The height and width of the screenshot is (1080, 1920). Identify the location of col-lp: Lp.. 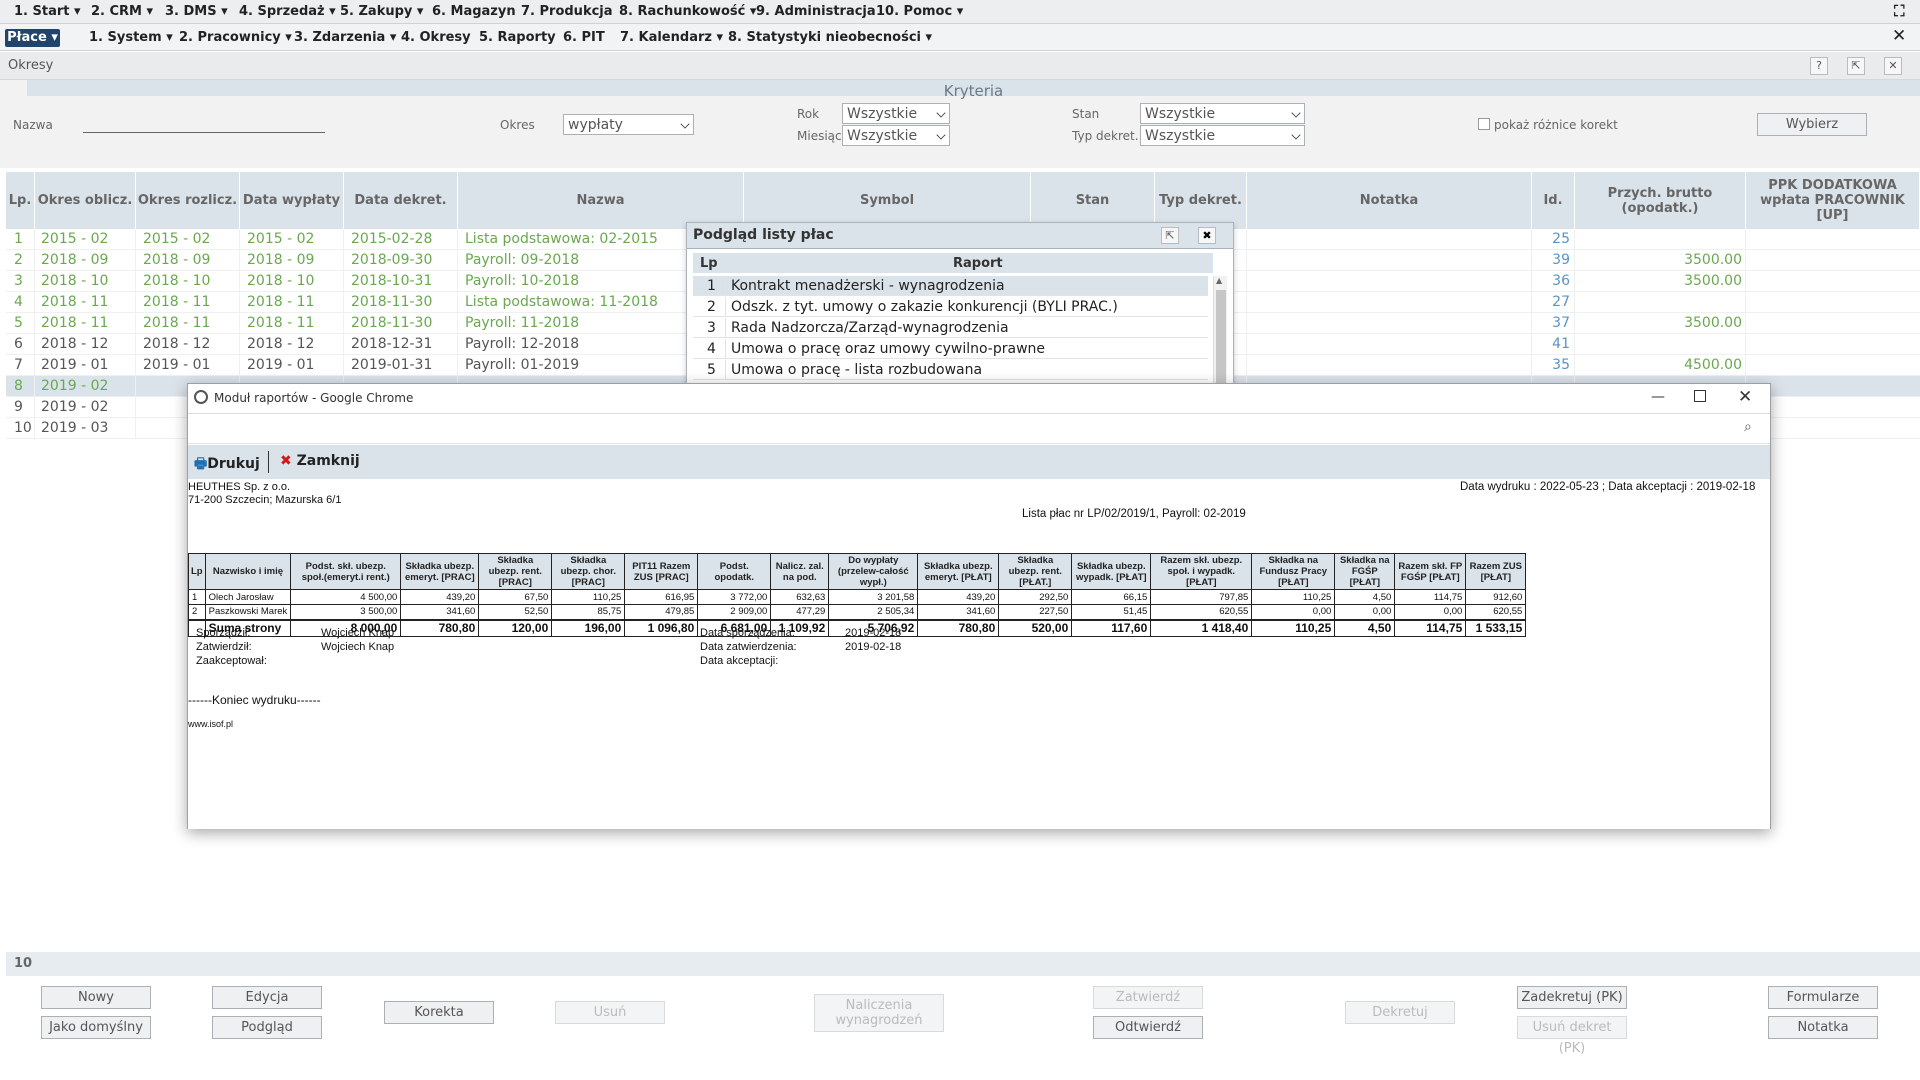
(20, 200).